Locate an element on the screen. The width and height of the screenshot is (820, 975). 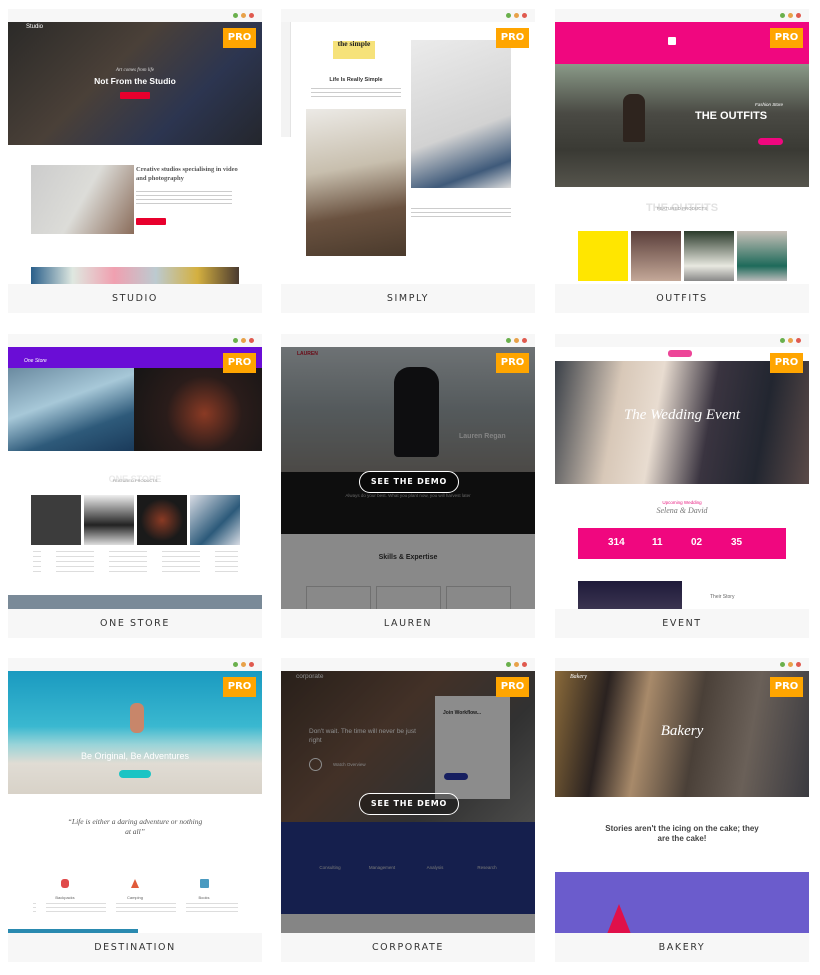
countdown-days: 314 is located at coordinates (616, 542).